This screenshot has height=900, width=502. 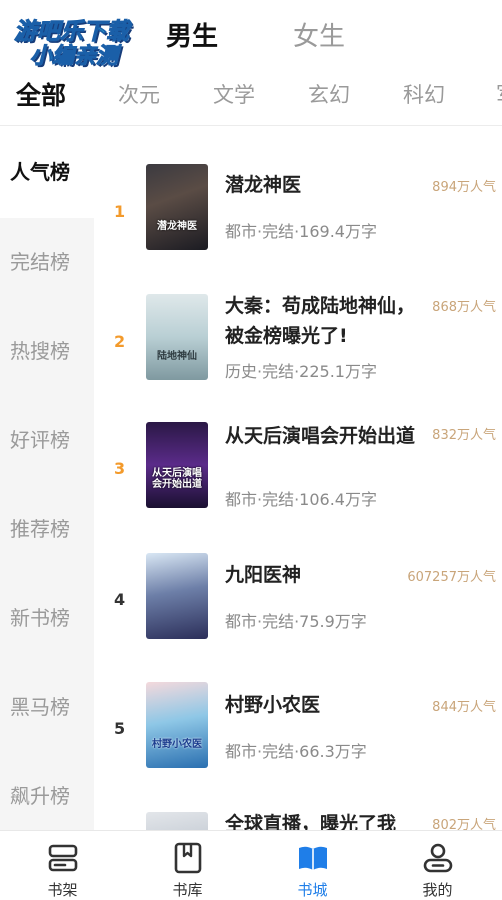 What do you see at coordinates (47, 349) in the screenshot?
I see `rank-tab-hot-search: 热搜榜` at bounding box center [47, 349].